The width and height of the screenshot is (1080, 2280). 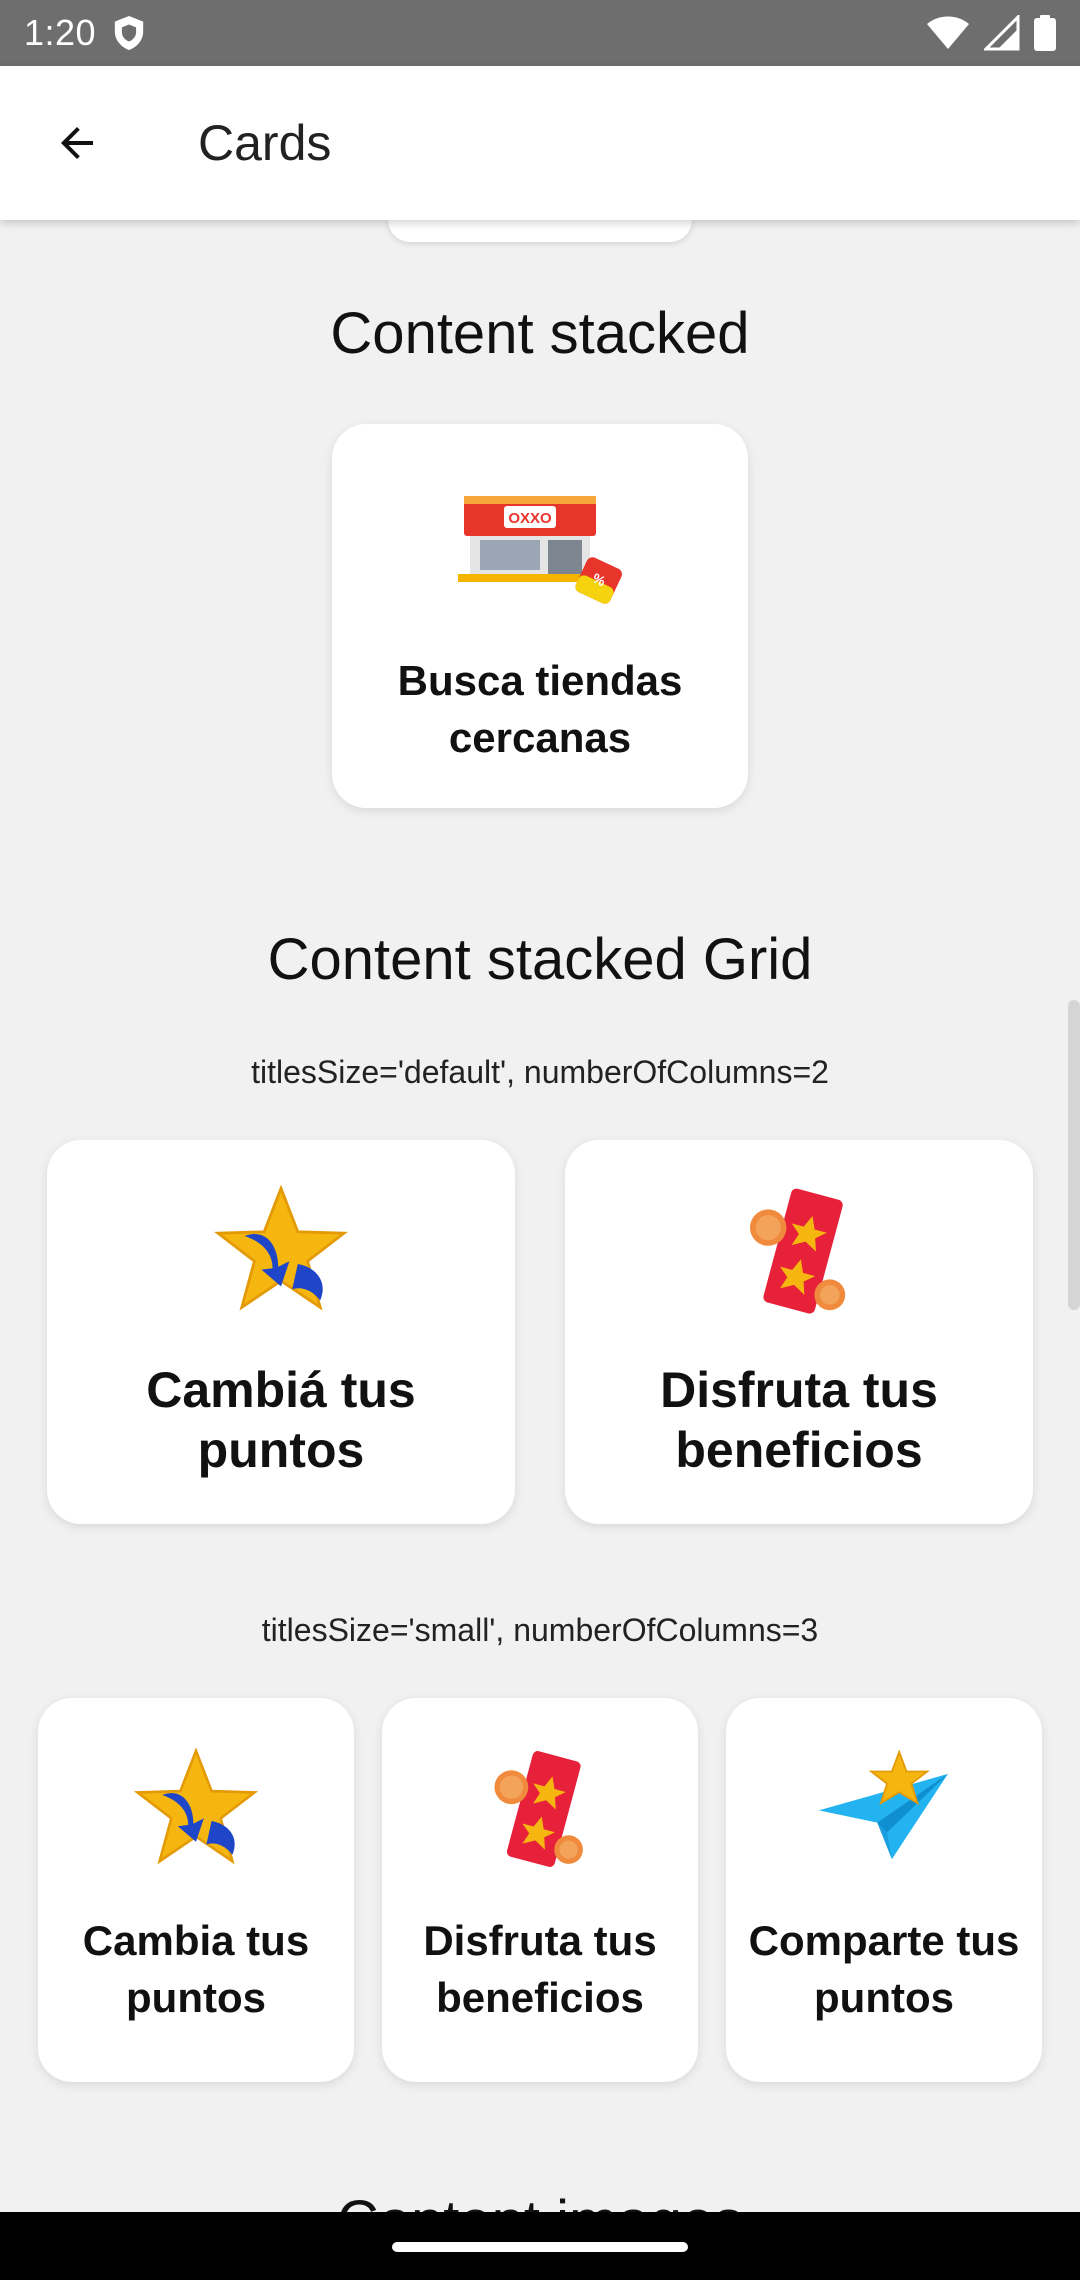 I want to click on shield-icon, so click(x=129, y=33).